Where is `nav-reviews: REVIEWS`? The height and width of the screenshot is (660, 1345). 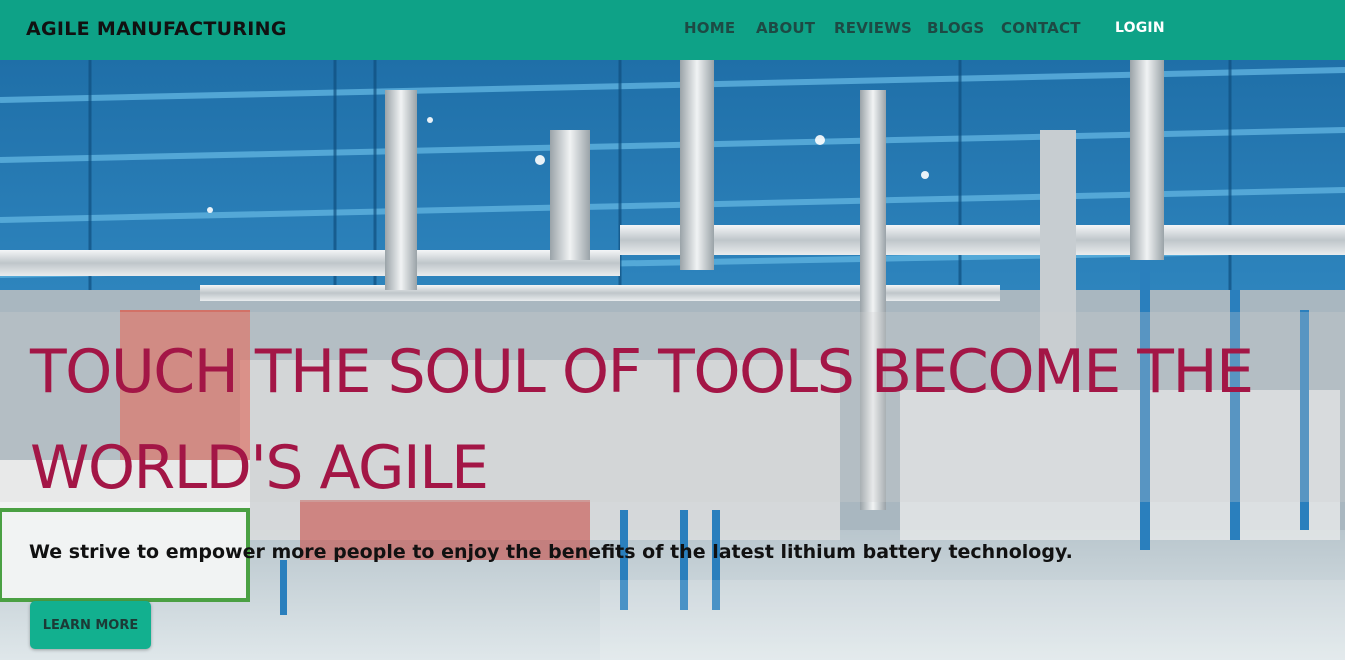 nav-reviews: REVIEWS is located at coordinates (873, 28).